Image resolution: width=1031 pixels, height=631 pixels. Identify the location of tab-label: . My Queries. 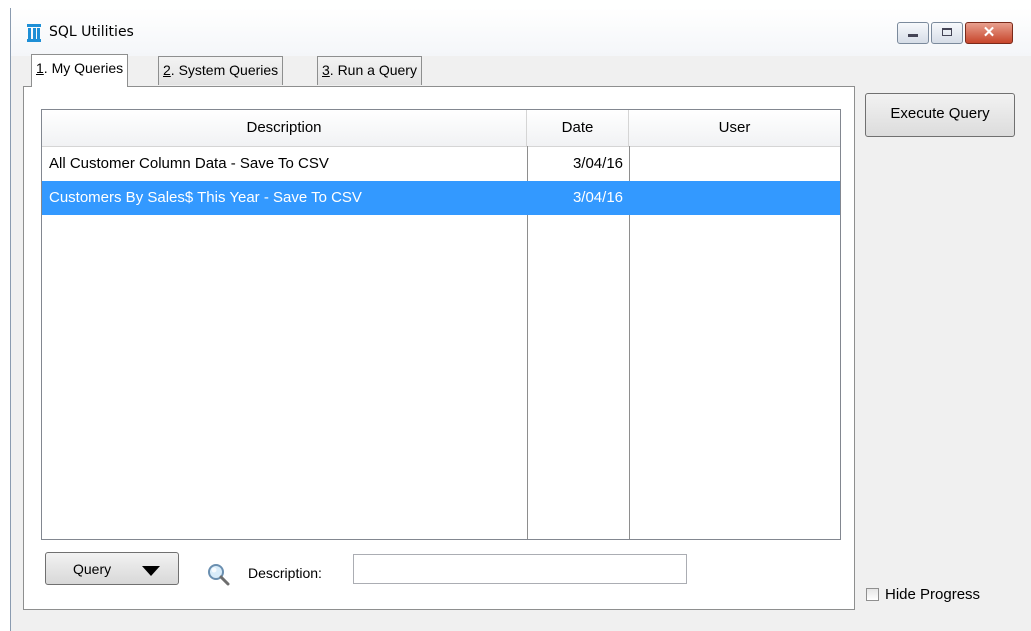
(83, 68).